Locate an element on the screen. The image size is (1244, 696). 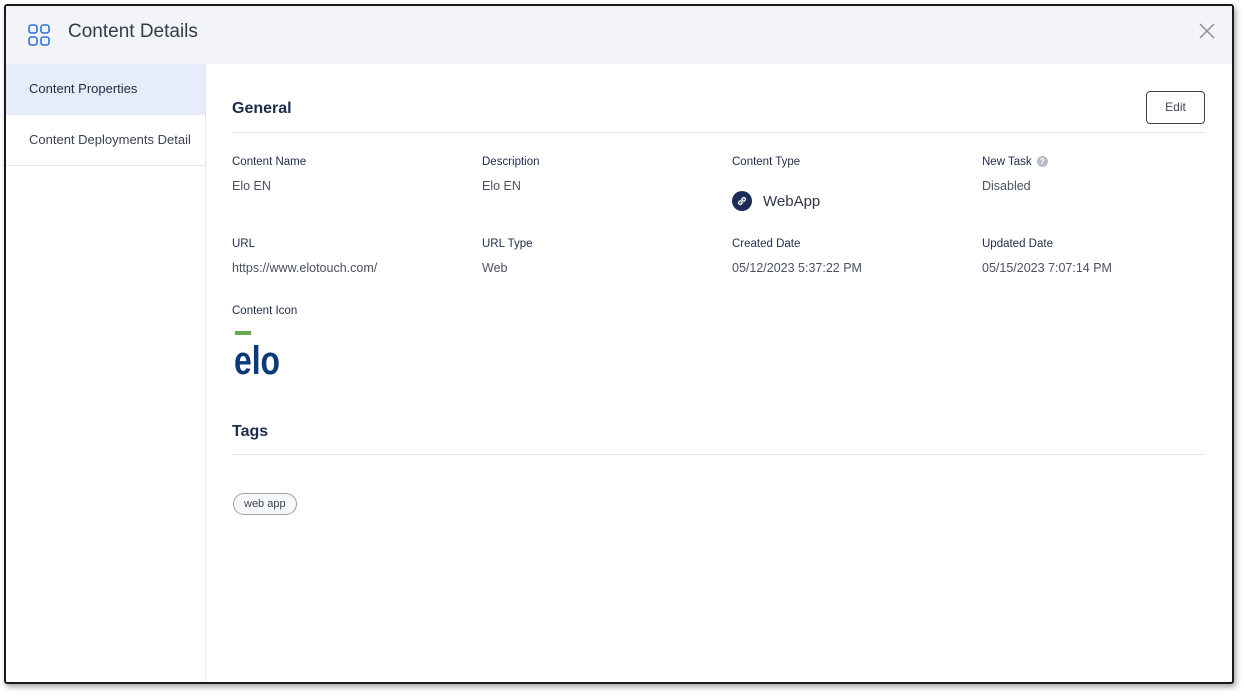
sidebar-item-label: Content Properties is located at coordinates (83, 88).